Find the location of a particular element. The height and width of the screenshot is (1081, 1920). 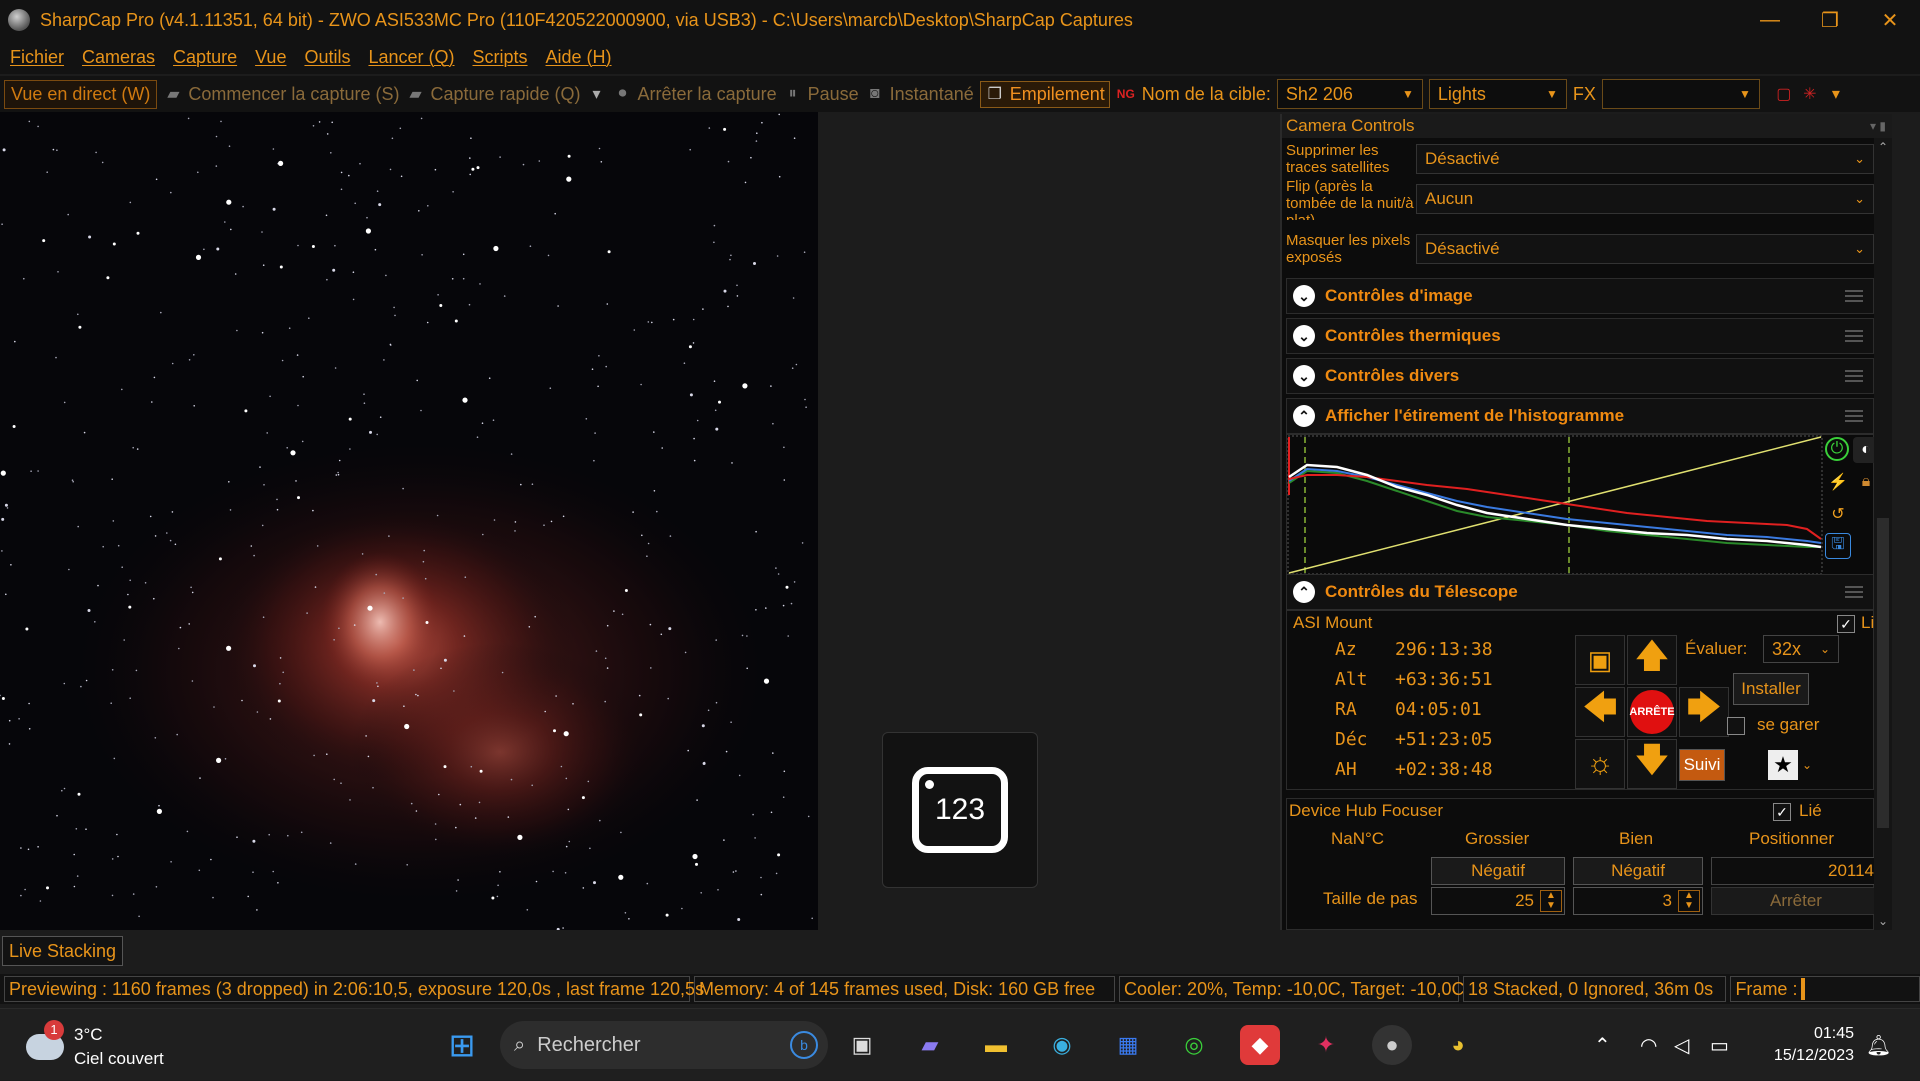

spiral-search-icon: ▣ is located at coordinates (1600, 660).